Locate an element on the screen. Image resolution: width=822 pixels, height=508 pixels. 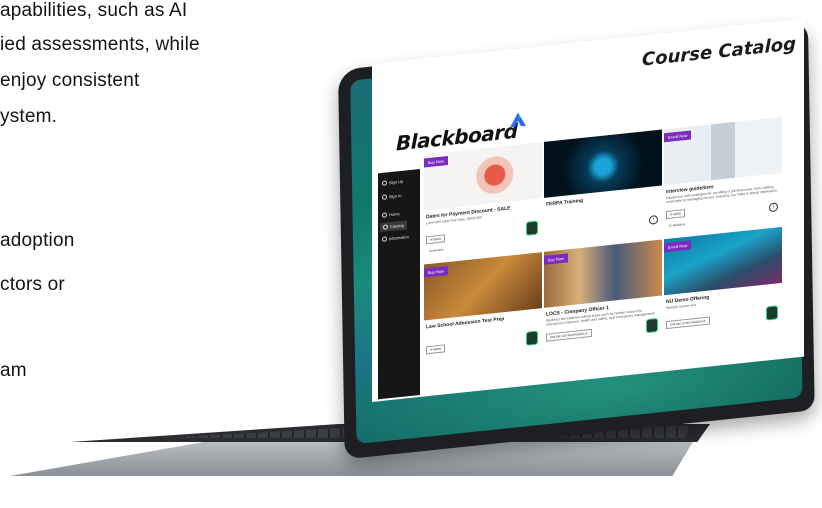
catalog-icon is located at coordinates (385, 227).